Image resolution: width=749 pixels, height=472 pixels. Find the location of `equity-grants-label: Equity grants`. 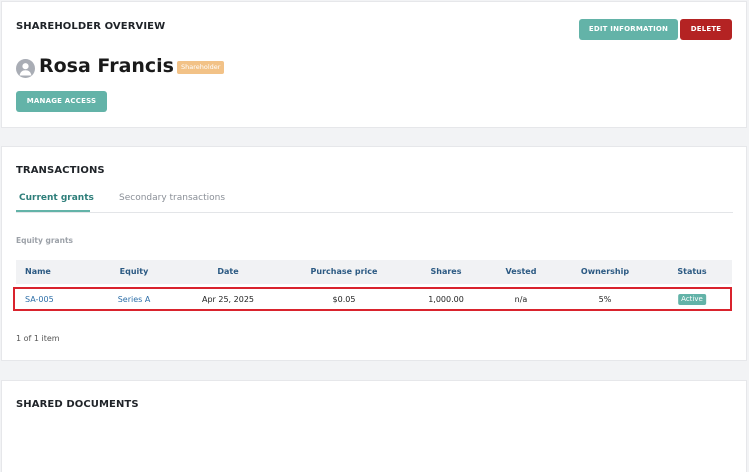

equity-grants-label: Equity grants is located at coordinates (45, 240).